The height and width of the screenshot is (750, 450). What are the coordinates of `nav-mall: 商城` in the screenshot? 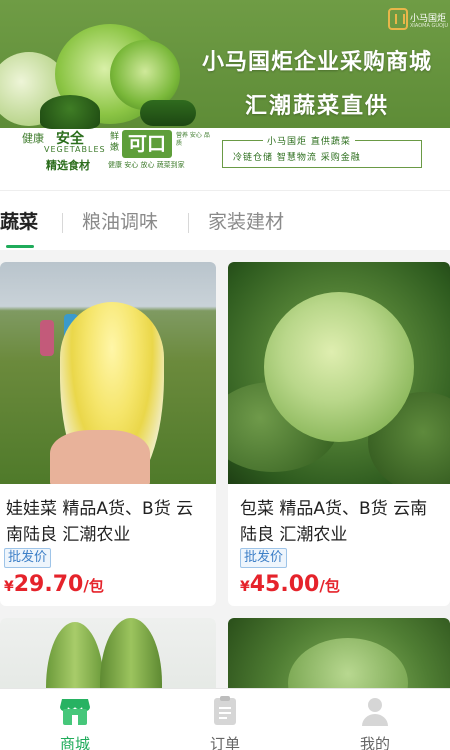 It's located at (75, 719).